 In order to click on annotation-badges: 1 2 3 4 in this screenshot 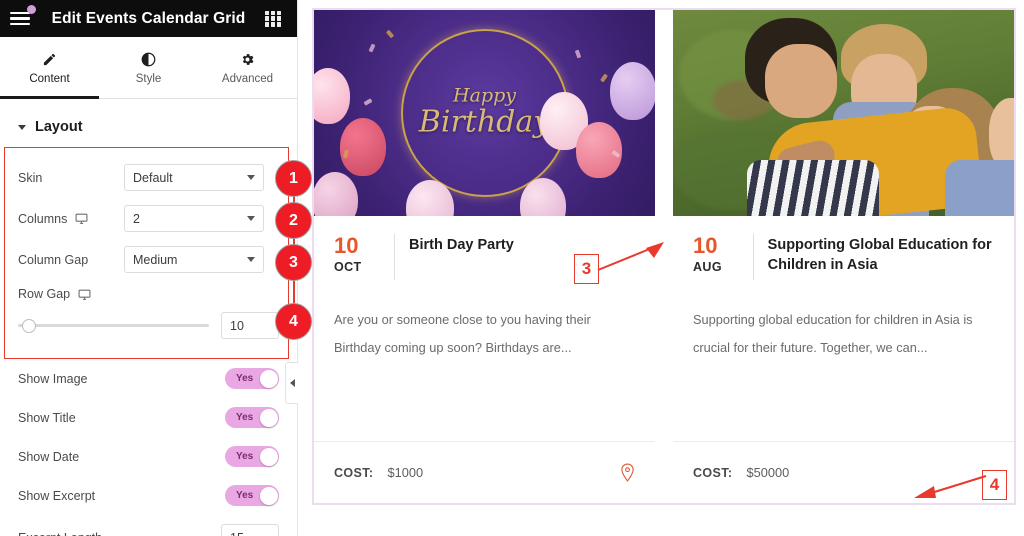, I will do `click(295, 255)`.